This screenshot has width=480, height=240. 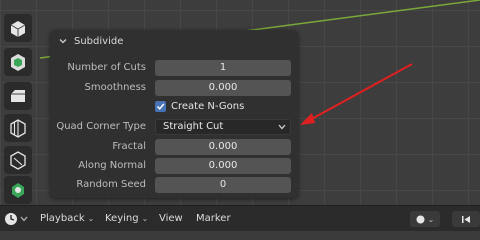 I want to click on jump-to-start-icon, so click(x=466, y=219).